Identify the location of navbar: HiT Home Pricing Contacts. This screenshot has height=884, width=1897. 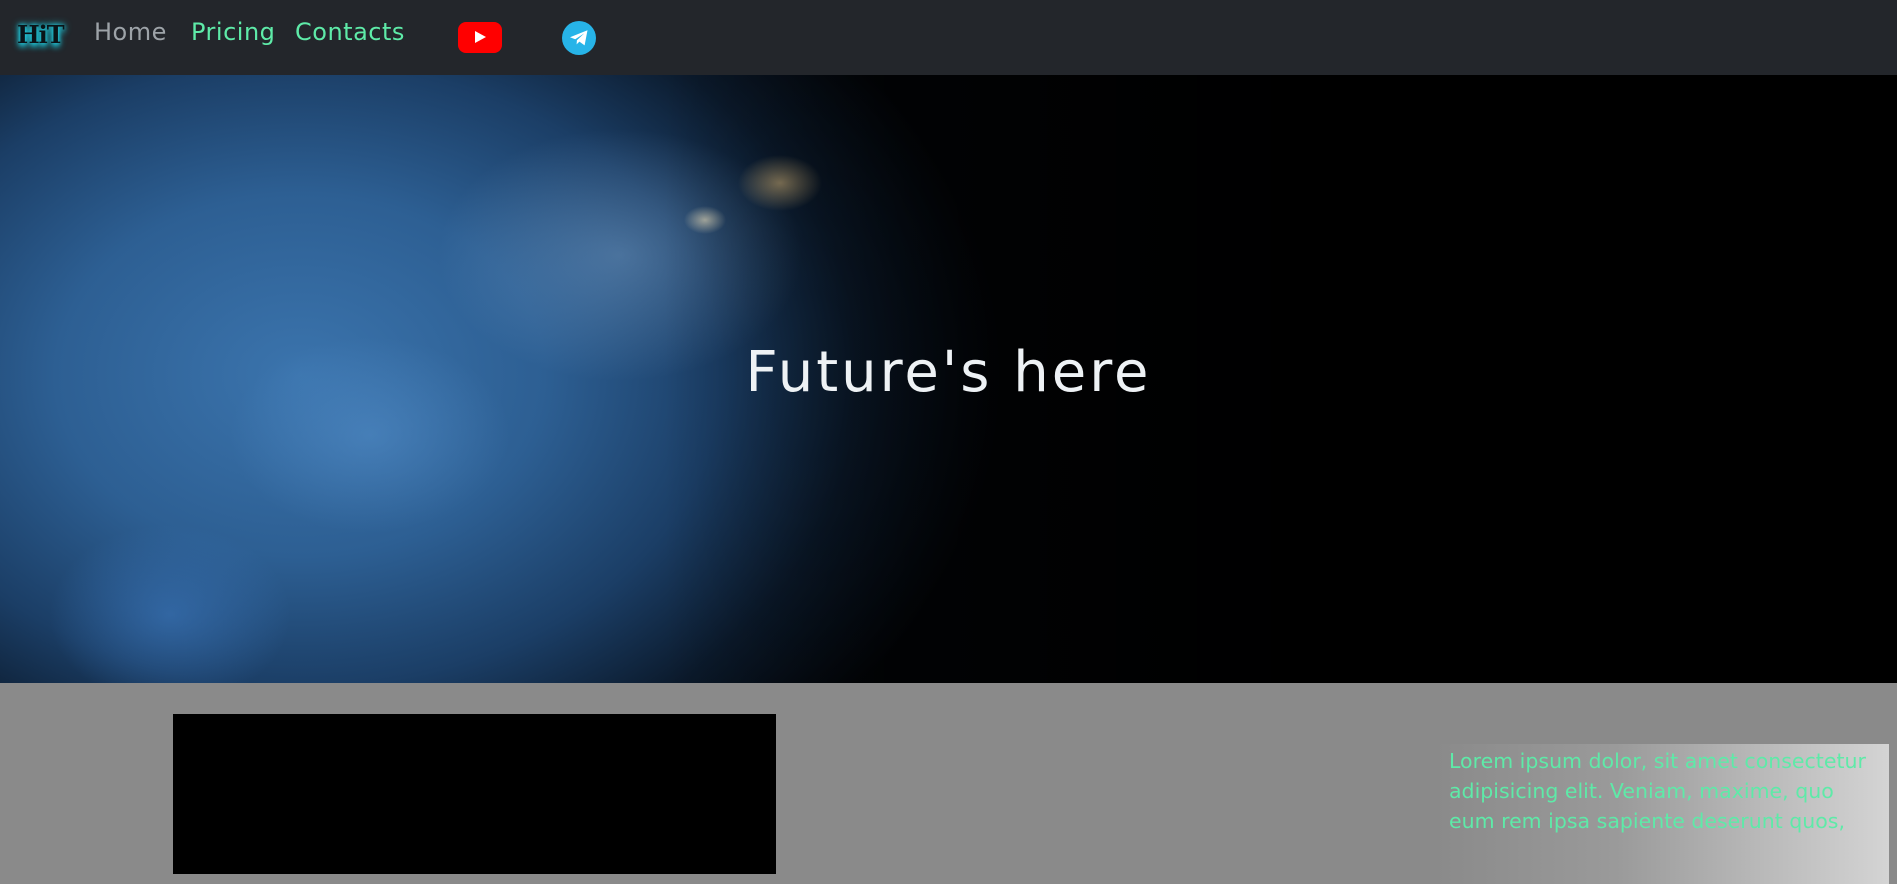
(948, 37).